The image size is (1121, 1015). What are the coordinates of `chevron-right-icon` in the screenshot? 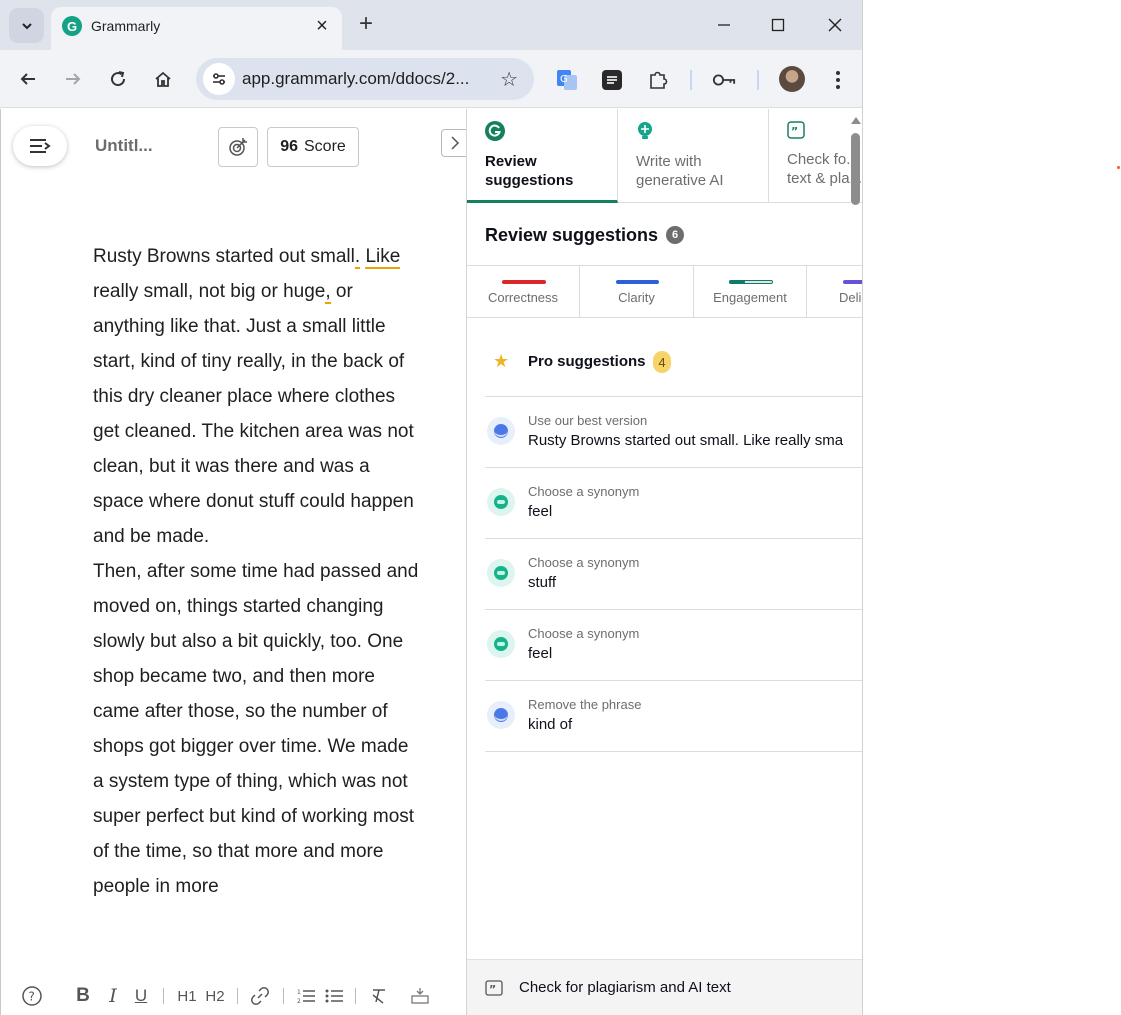 It's located at (454, 143).